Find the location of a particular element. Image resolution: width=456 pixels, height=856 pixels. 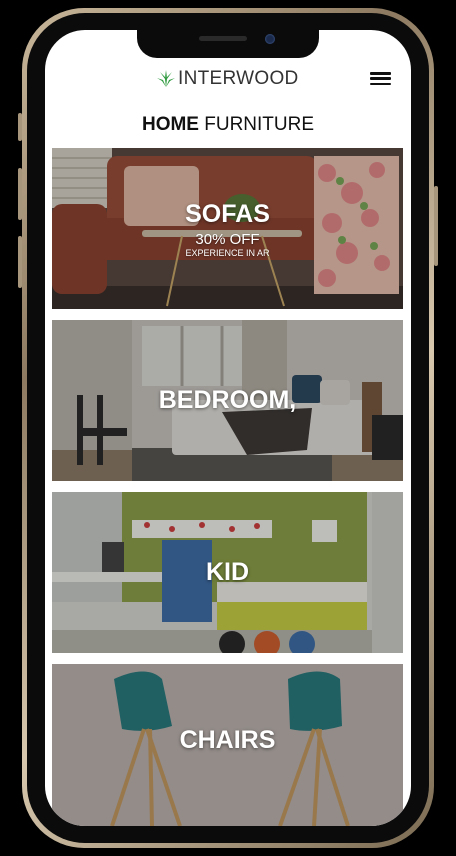

category-label: KID is located at coordinates (227, 572).